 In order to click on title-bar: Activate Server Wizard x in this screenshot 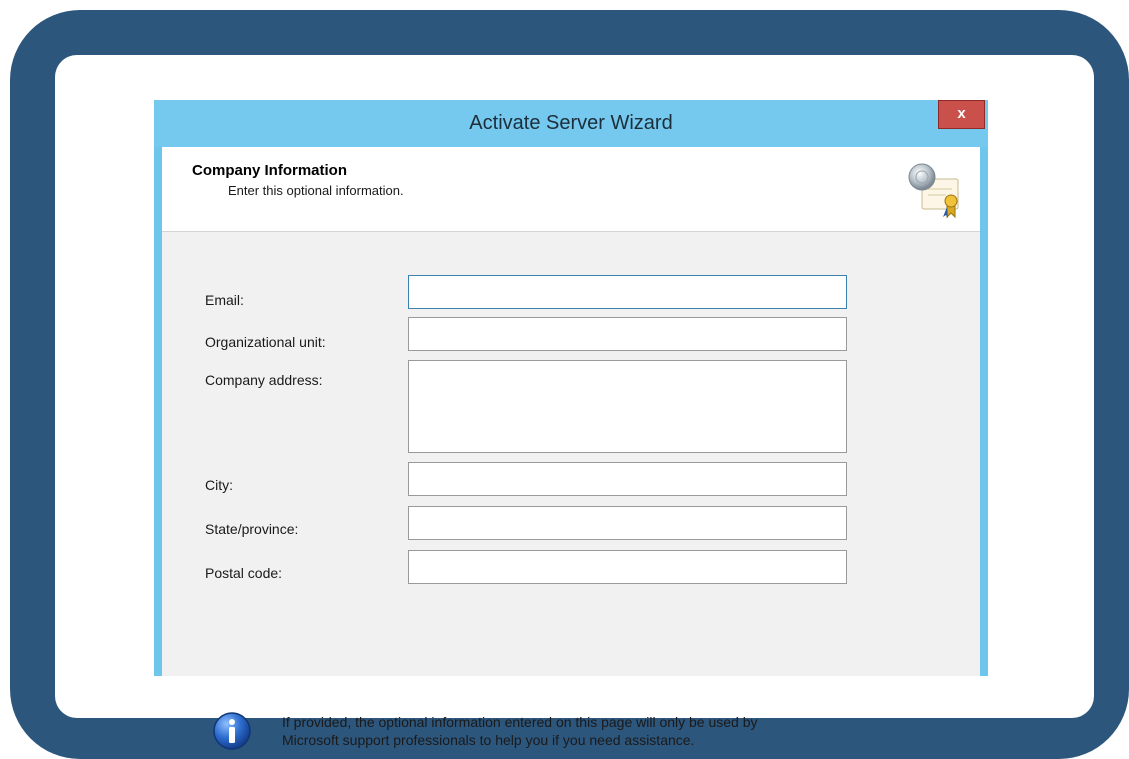, I will do `click(571, 123)`.